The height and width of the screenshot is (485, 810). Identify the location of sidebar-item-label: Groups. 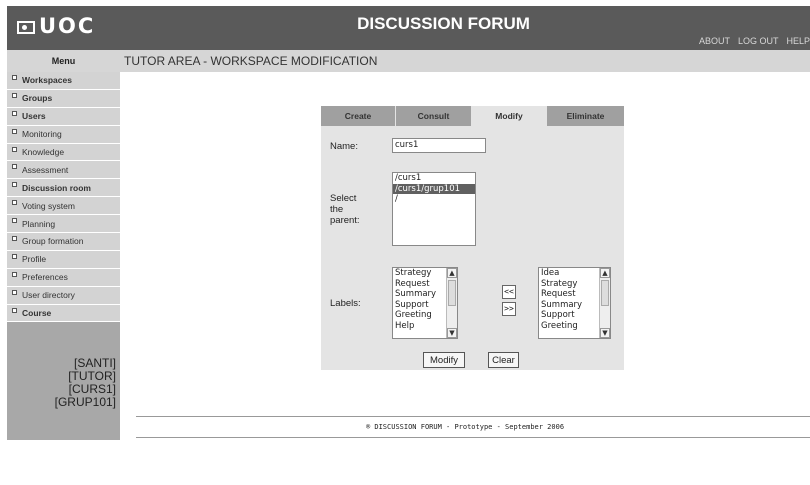
(37, 98).